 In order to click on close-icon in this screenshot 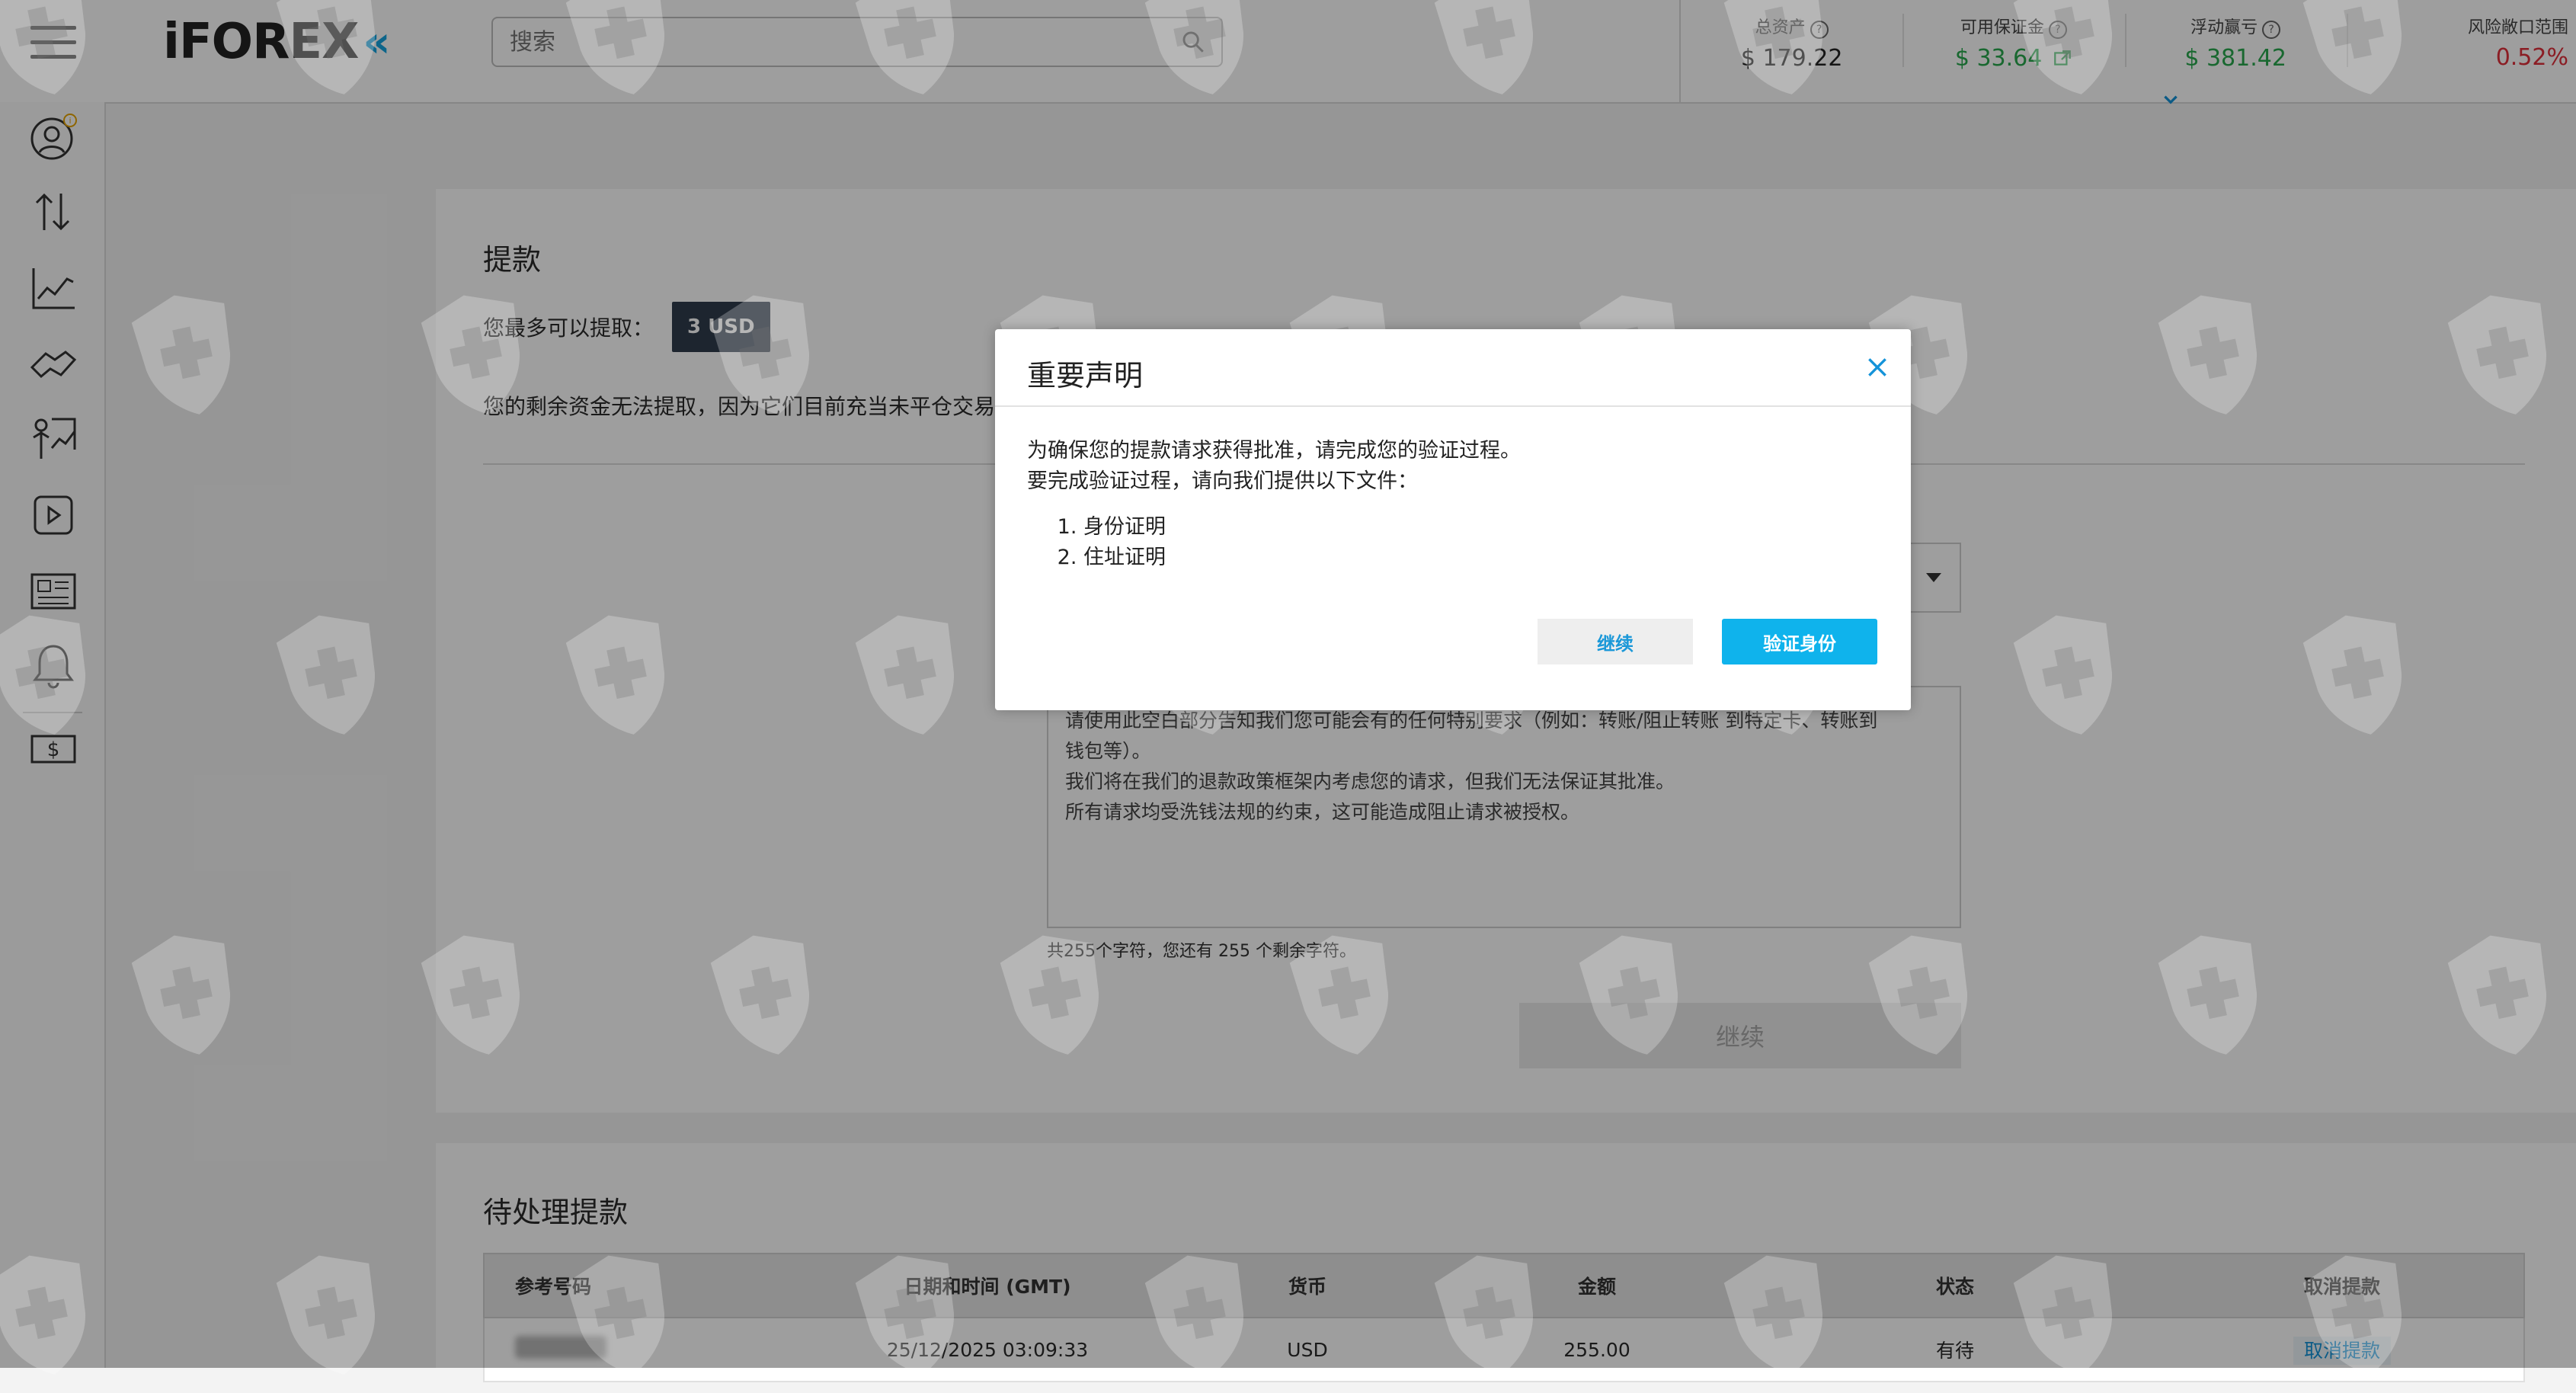, I will do `click(1877, 367)`.